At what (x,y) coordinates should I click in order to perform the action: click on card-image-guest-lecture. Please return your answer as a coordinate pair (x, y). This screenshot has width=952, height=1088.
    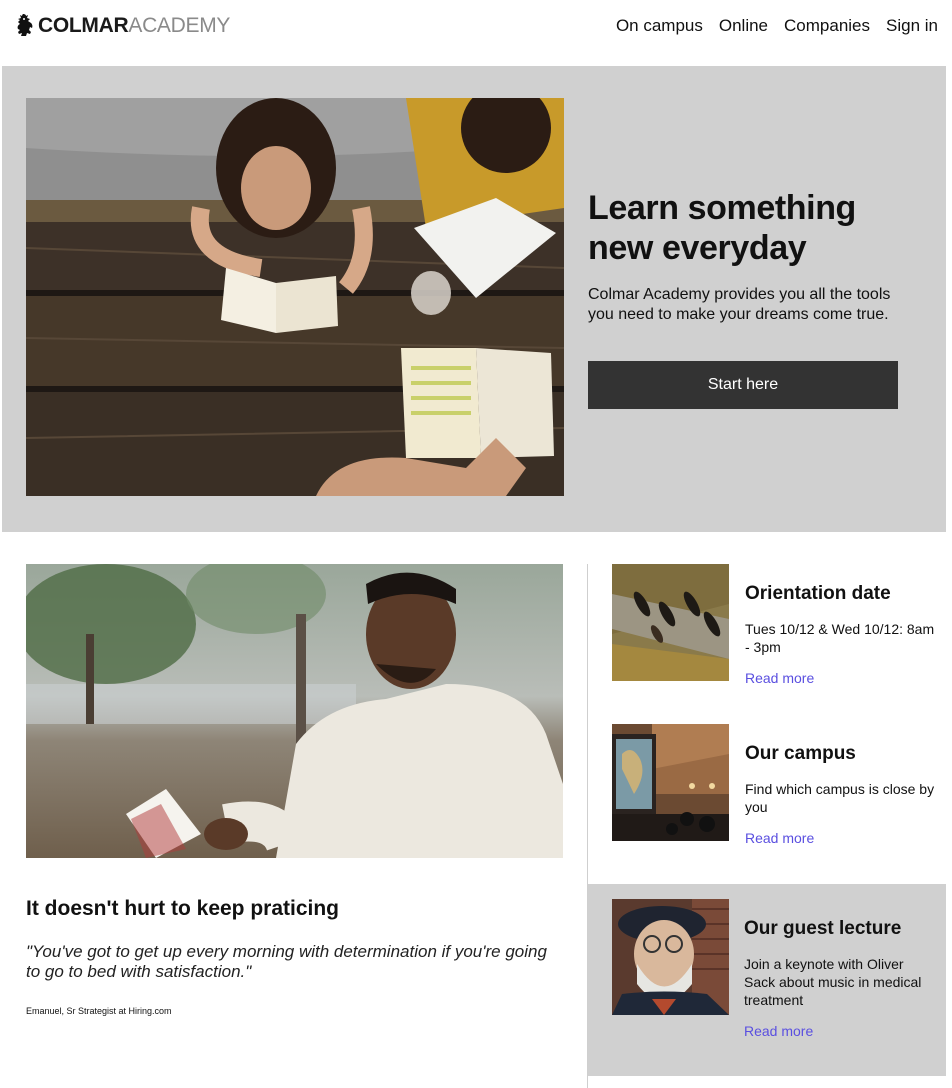
    Looking at the image, I should click on (670, 957).